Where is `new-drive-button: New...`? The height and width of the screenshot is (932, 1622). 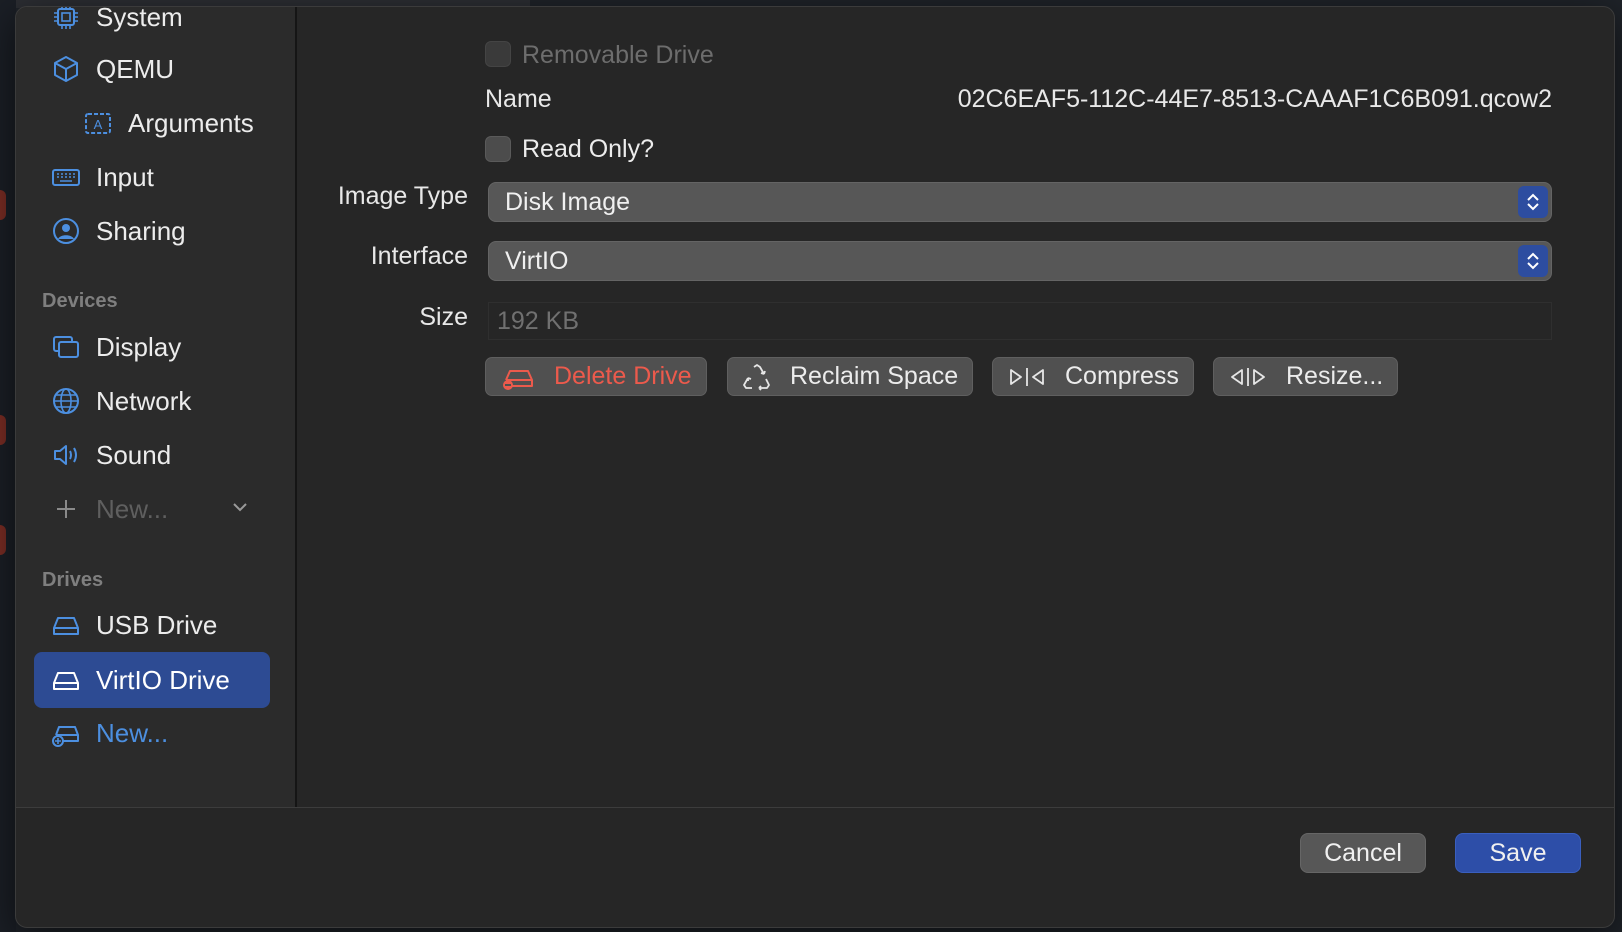 new-drive-button: New... is located at coordinates (152, 733).